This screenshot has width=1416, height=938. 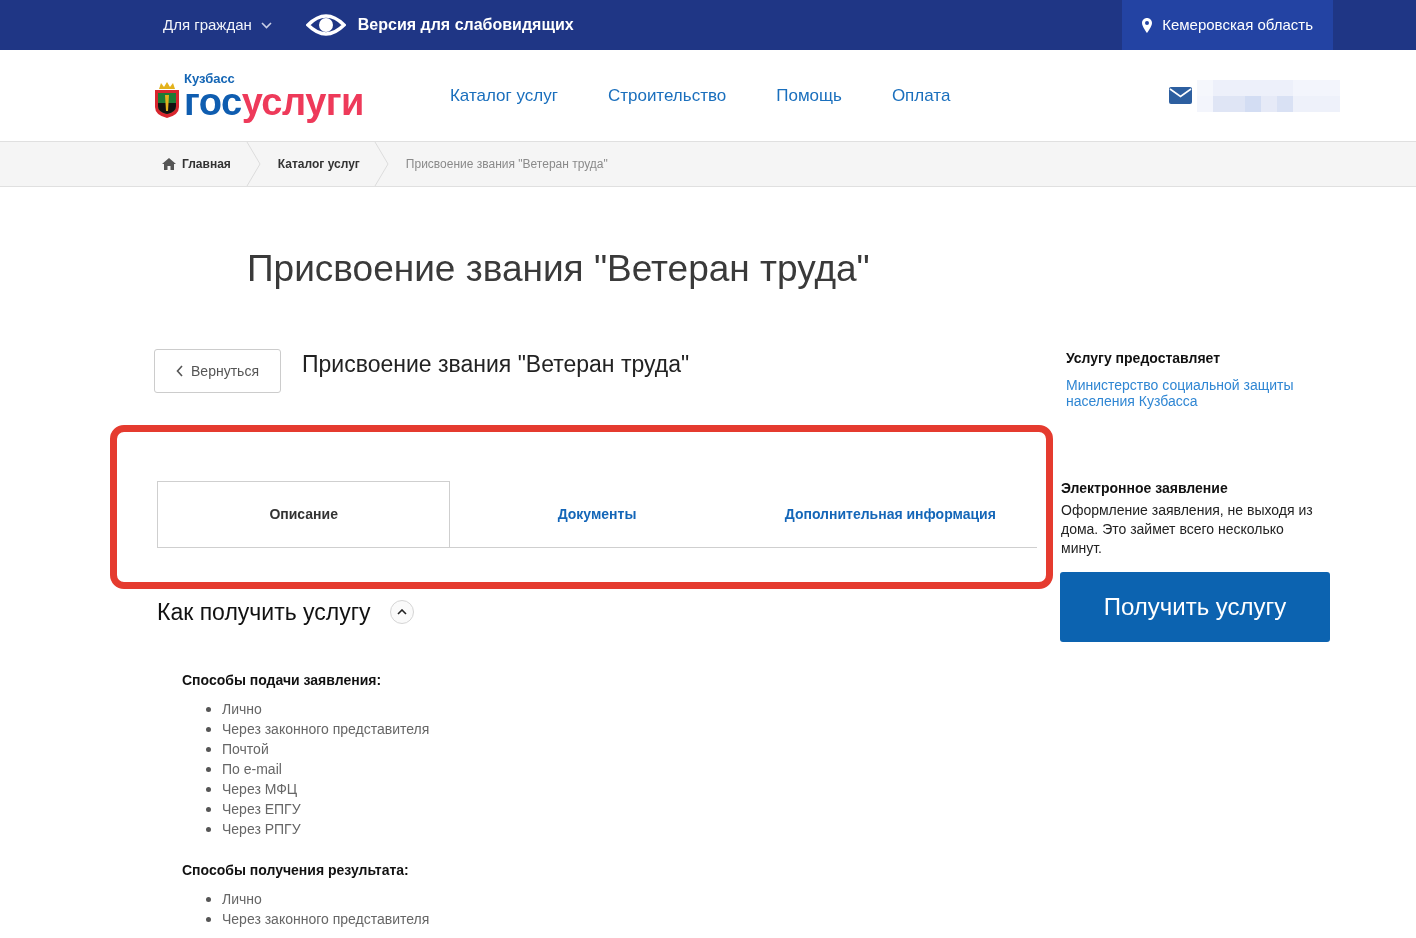 What do you see at coordinates (809, 95) in the screenshot?
I see `nav-link: Помощь` at bounding box center [809, 95].